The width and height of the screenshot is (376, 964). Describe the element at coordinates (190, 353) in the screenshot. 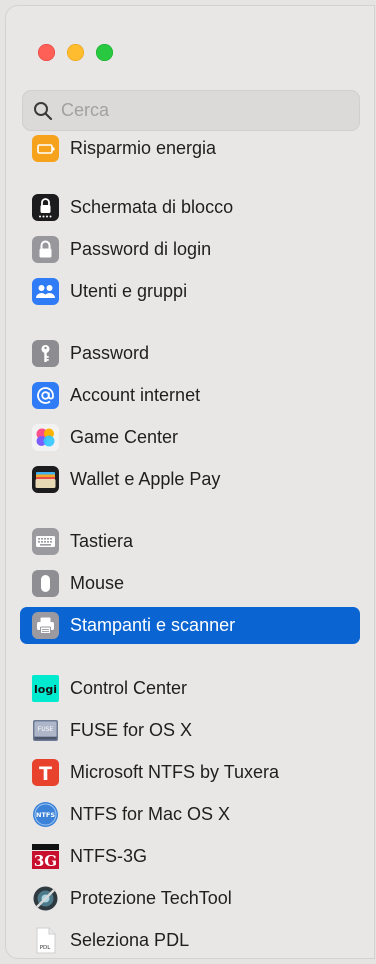

I see `sidebar-item-password: Password` at that location.